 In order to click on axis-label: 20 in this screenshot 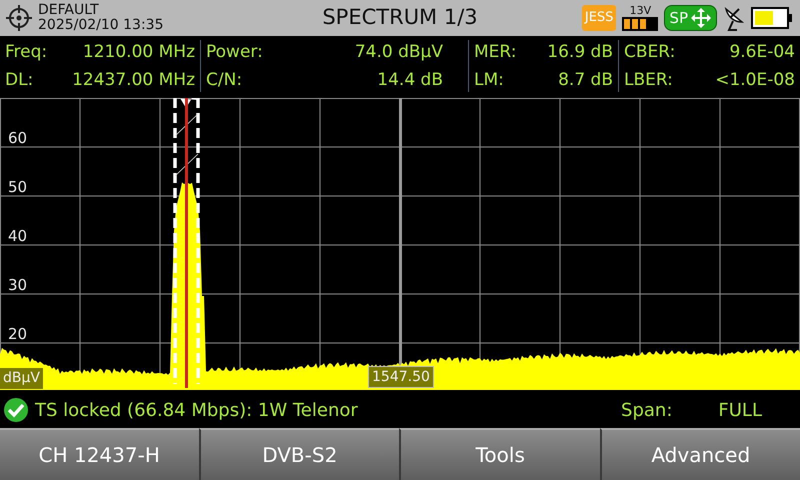, I will do `click(18, 334)`.